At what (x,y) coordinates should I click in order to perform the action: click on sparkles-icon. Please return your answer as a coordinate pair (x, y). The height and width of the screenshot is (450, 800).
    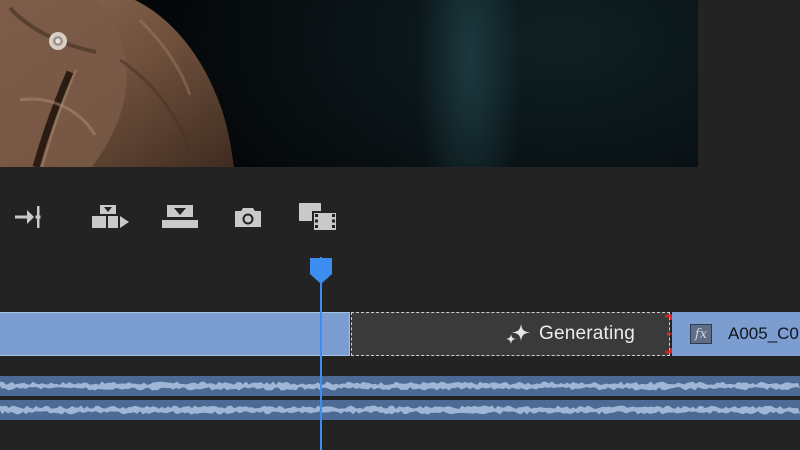
    Looking at the image, I should click on (517, 334).